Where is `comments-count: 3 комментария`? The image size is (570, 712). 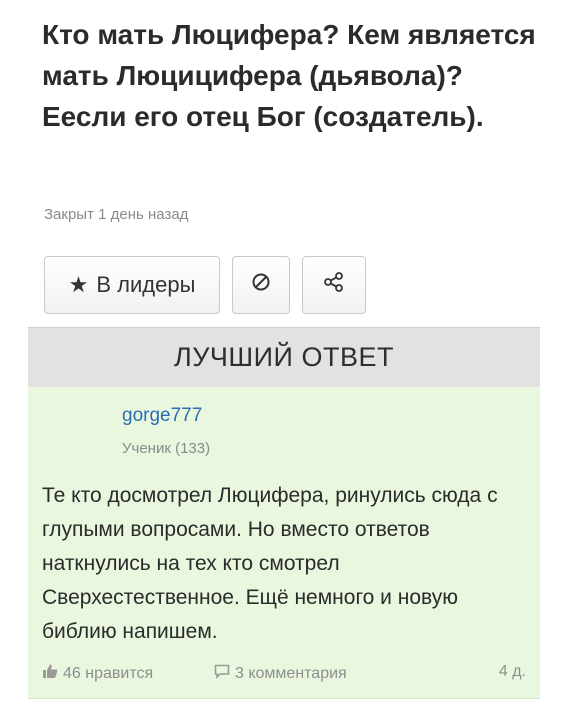
comments-count: 3 комментария is located at coordinates (291, 673).